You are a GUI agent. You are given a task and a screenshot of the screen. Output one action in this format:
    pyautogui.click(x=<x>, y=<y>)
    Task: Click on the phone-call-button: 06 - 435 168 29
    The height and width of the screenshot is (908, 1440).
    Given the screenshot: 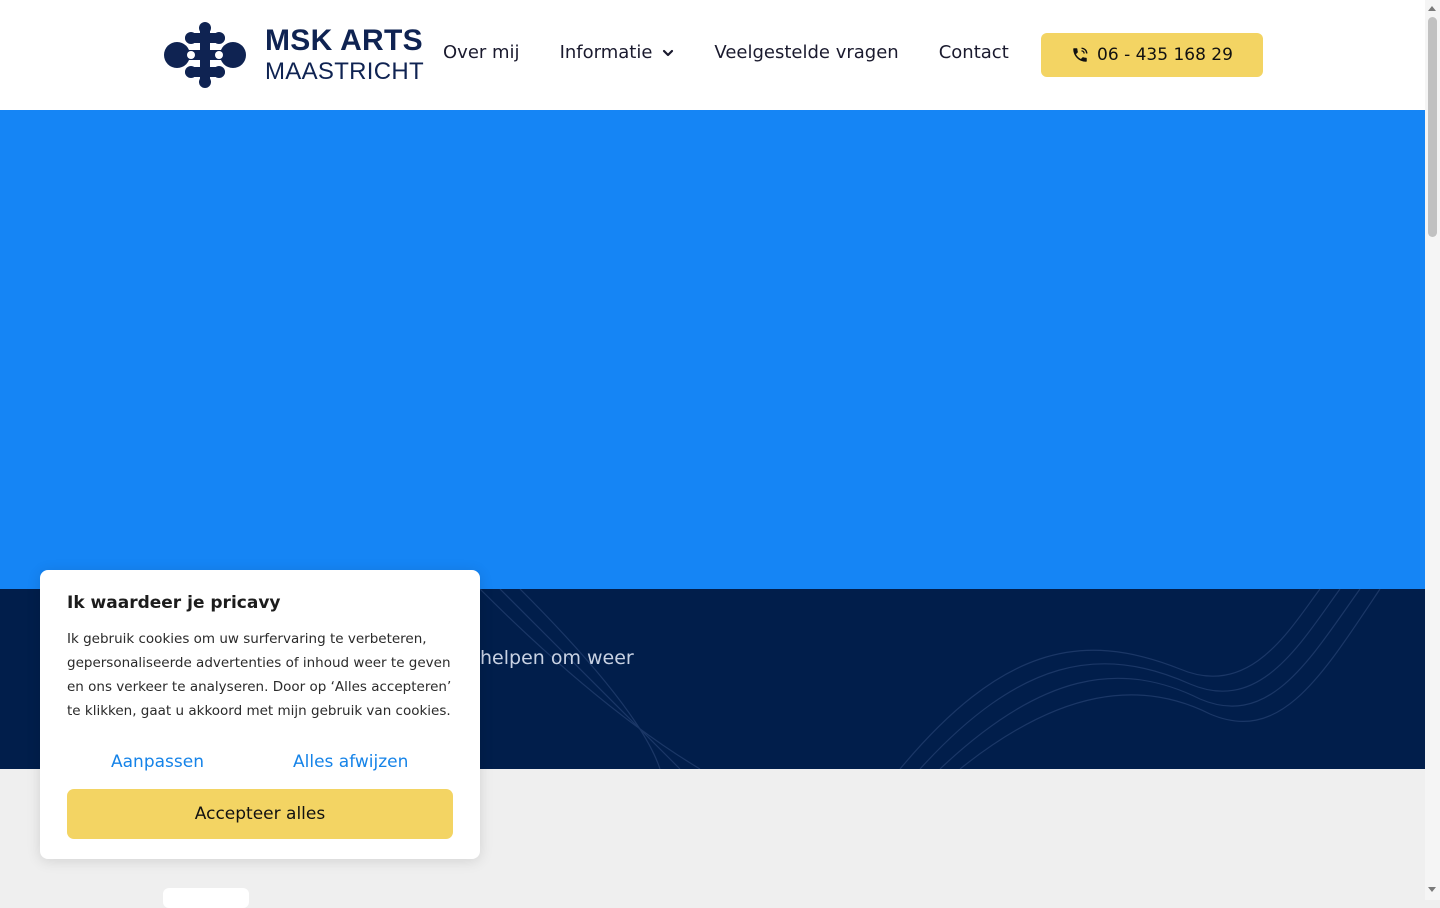 What is the action you would take?
    pyautogui.click(x=1152, y=55)
    